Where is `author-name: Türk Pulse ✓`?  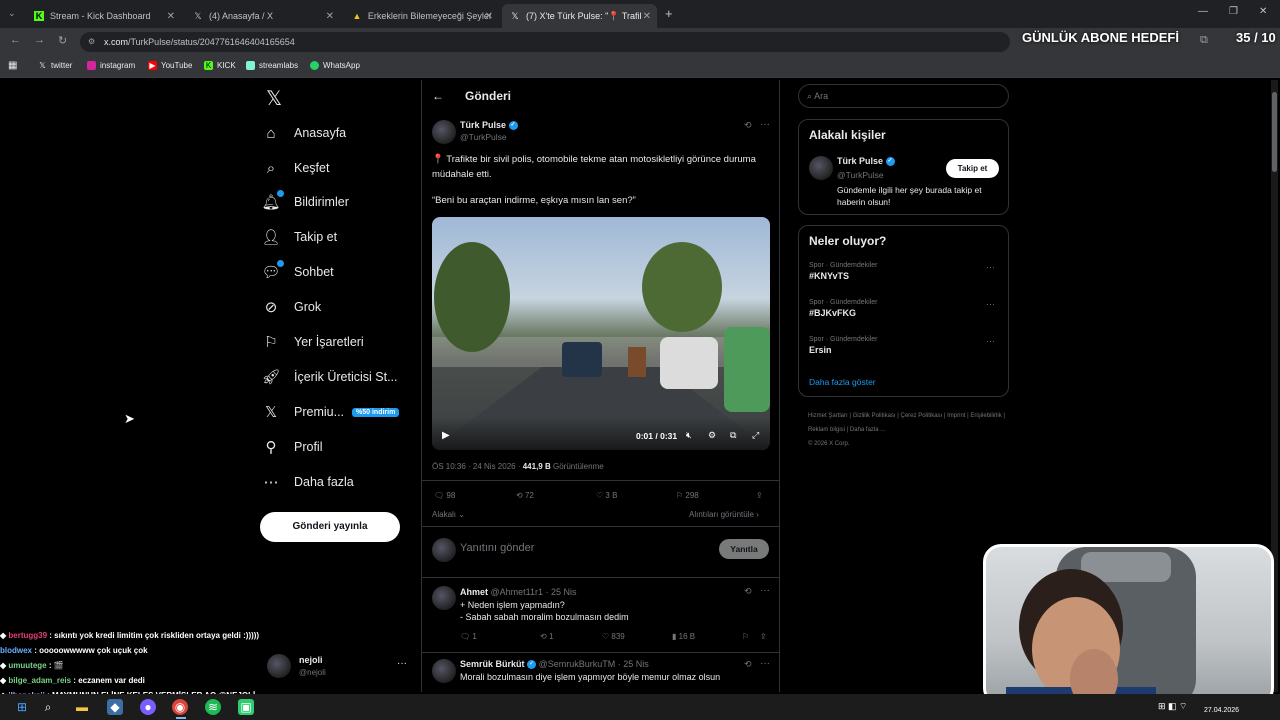 author-name: Türk Pulse ✓ is located at coordinates (489, 125).